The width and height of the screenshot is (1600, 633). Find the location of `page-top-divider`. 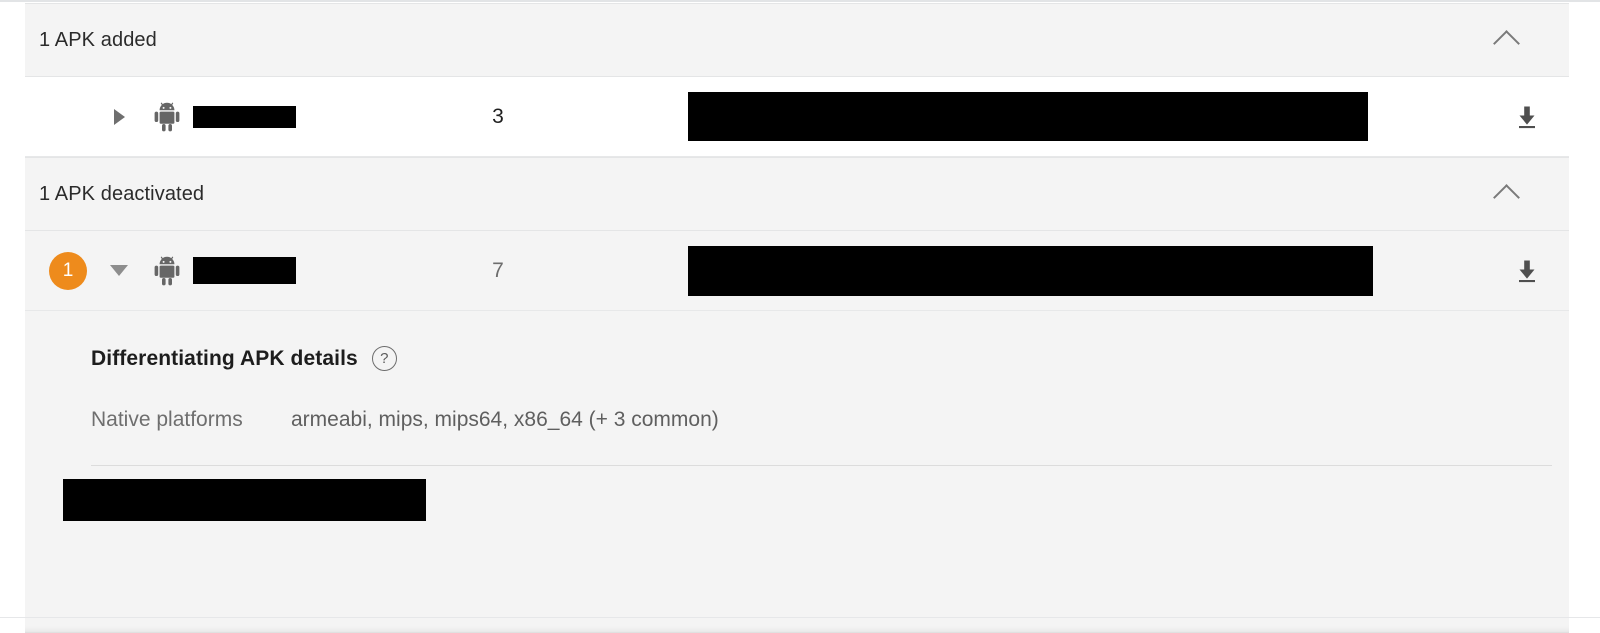

page-top-divider is located at coordinates (800, 1).